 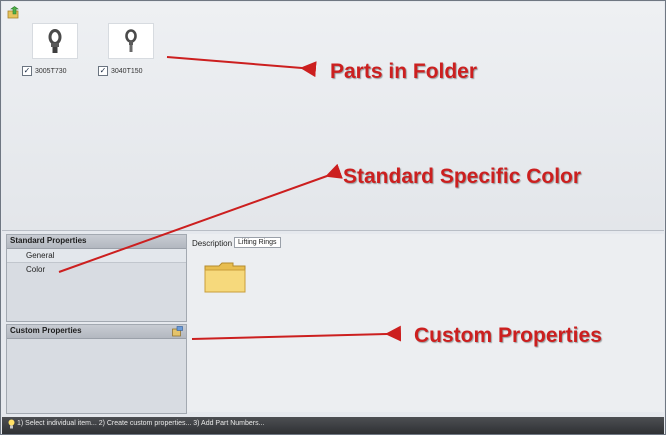 What do you see at coordinates (200, 218) in the screenshot?
I see `arrow-standard-color` at bounding box center [200, 218].